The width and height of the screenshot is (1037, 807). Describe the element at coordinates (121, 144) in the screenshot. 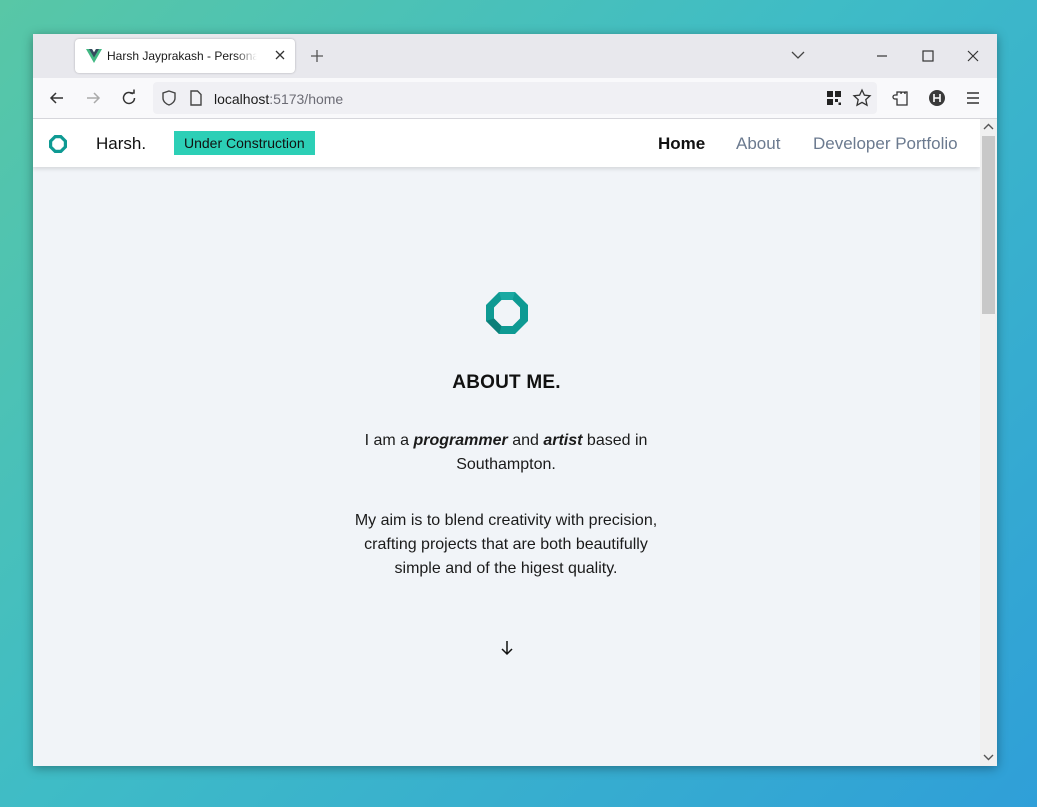

I see `brand-name: Harsh.` at that location.